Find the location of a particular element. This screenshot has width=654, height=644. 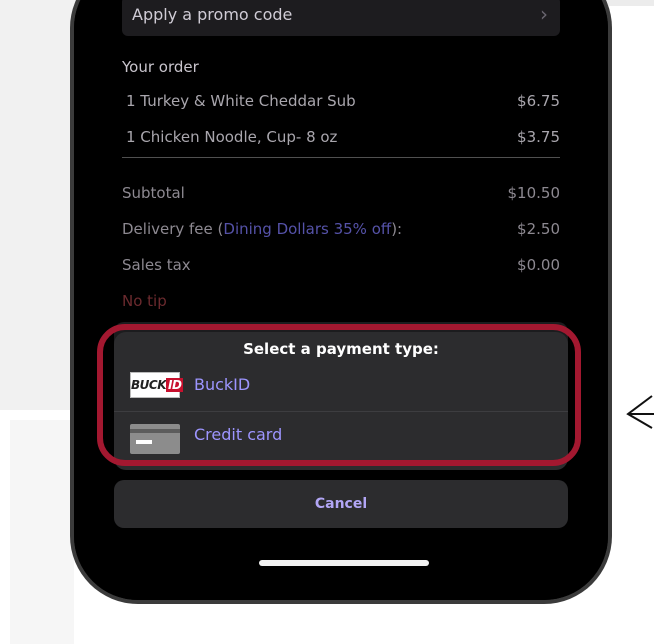

delivery-fee-prefix: Delivery fee ( is located at coordinates (173, 229).